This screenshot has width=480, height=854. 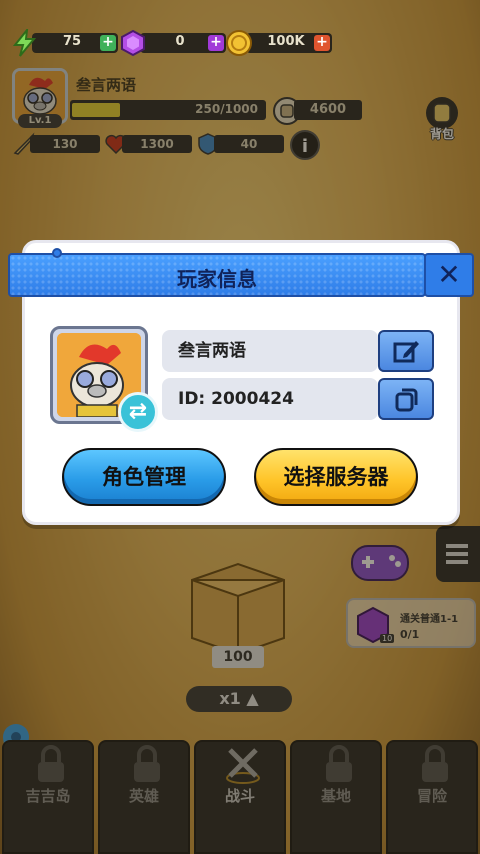 What do you see at coordinates (322, 43) in the screenshot?
I see `coin-plus-button: +` at bounding box center [322, 43].